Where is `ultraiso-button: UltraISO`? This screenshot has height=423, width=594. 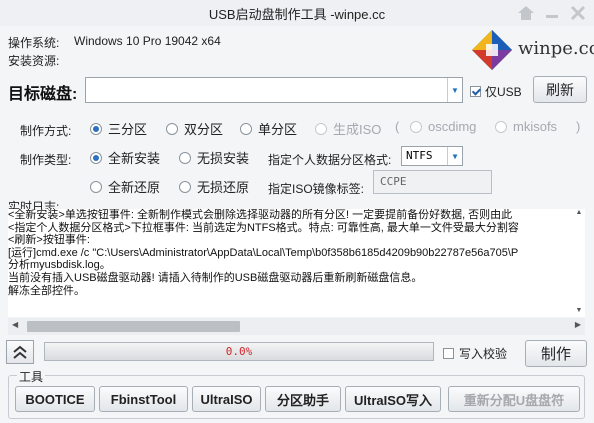
ultraiso-button: UltraISO is located at coordinates (226, 399).